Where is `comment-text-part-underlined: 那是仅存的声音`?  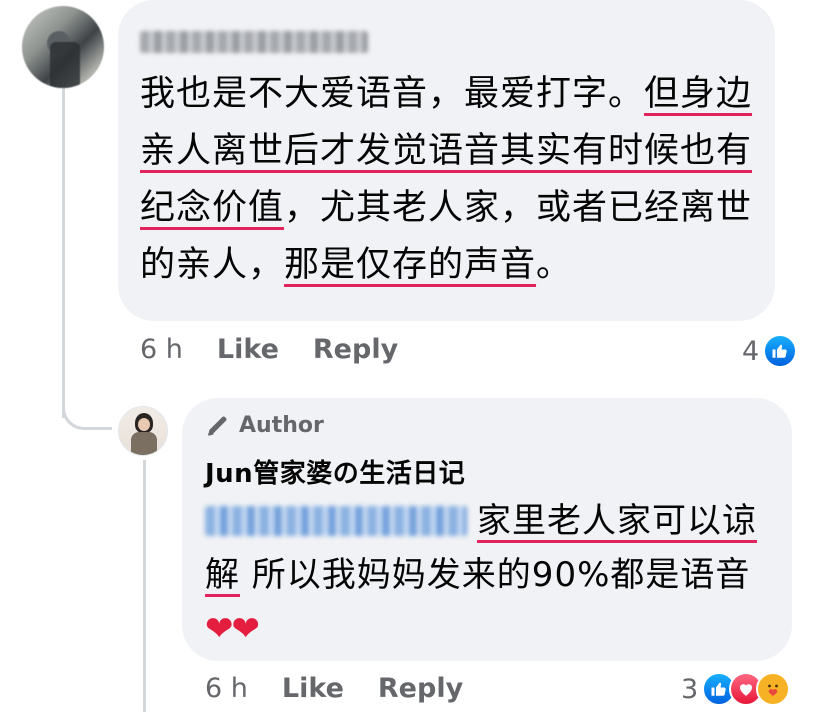
comment-text-part-underlined: 那是仅存的声音 is located at coordinates (410, 265).